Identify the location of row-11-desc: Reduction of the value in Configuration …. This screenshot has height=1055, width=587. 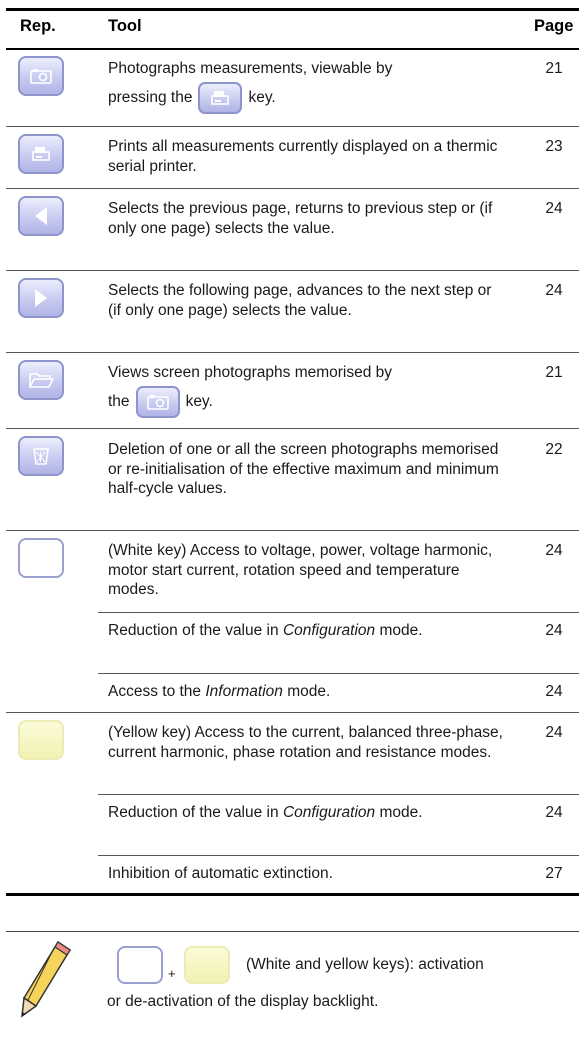
(308, 813).